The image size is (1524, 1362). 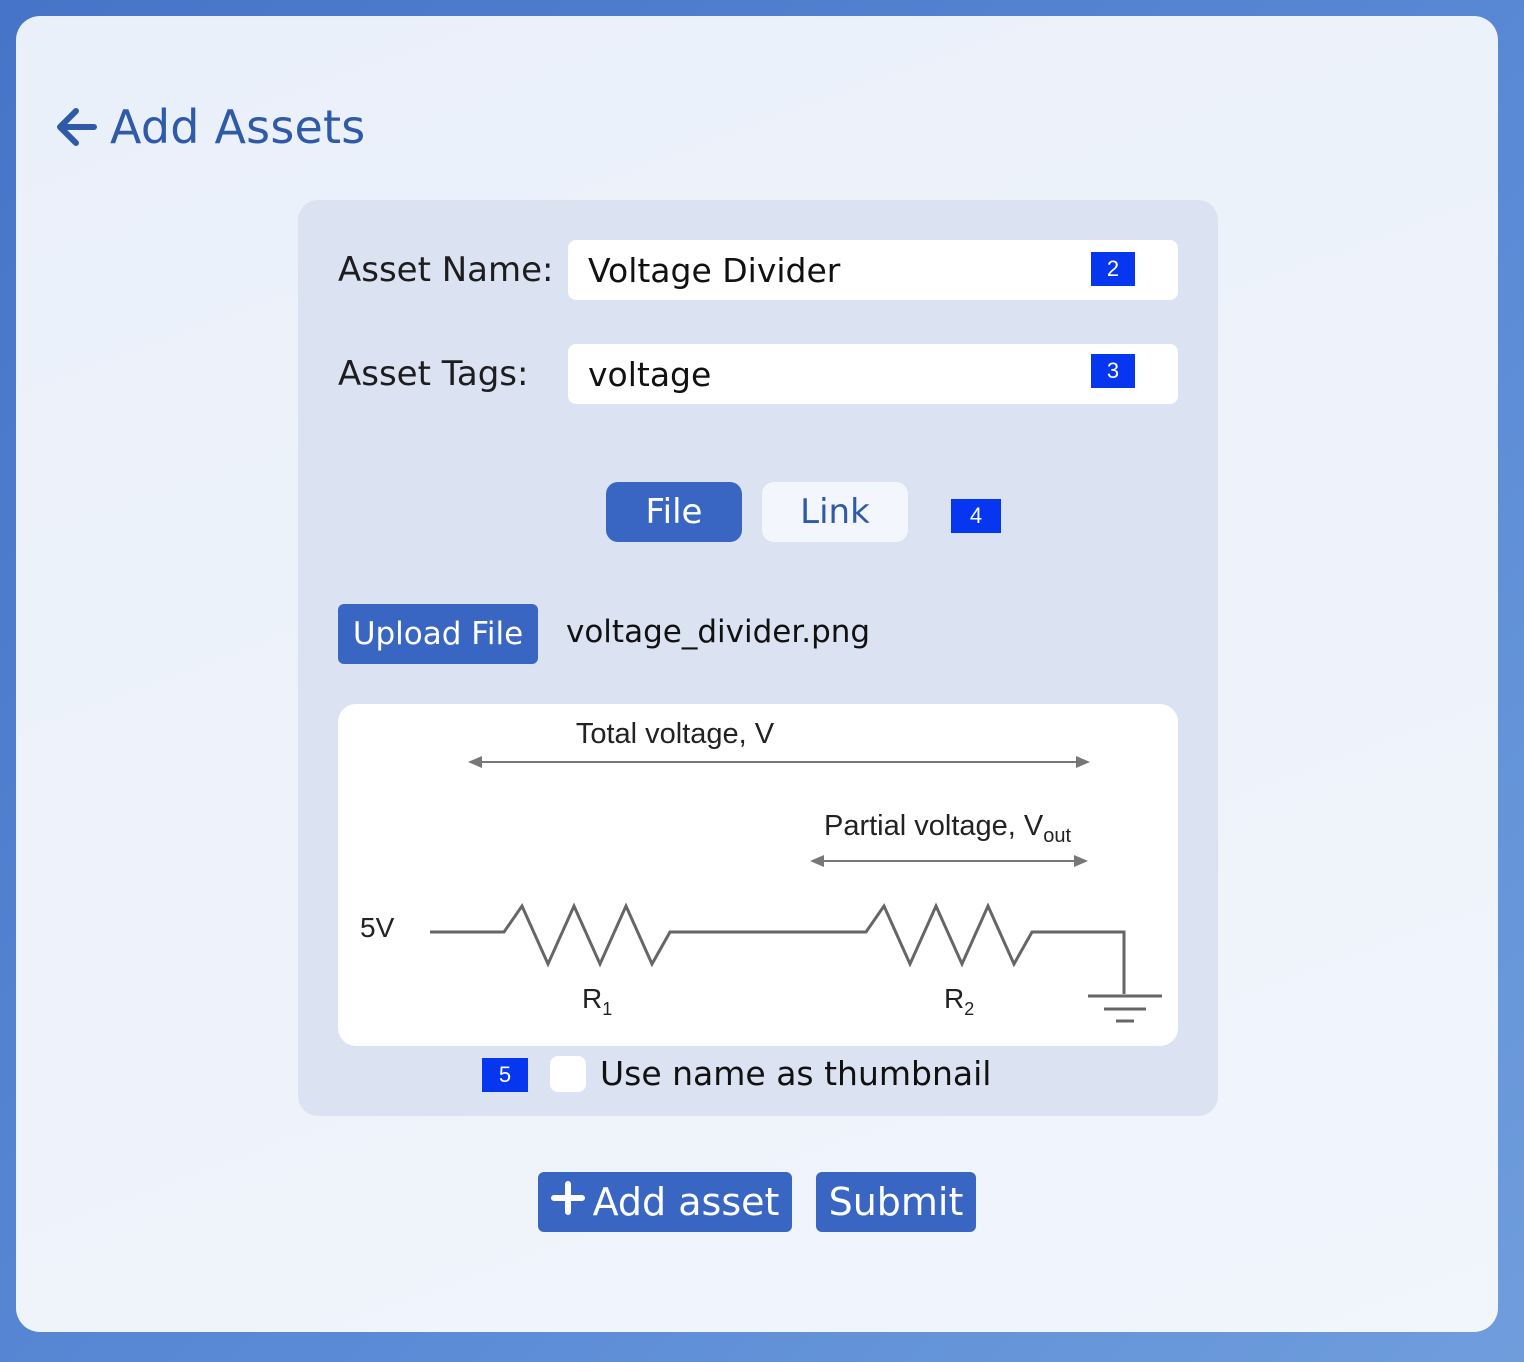 What do you see at coordinates (377, 927) in the screenshot?
I see `source-voltage-label: 5V` at bounding box center [377, 927].